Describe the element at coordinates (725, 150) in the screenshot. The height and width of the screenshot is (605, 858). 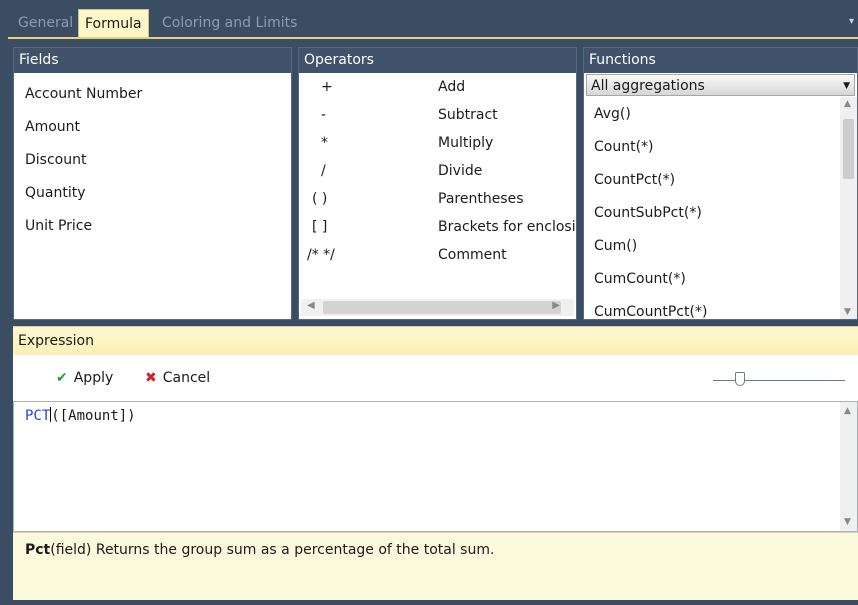
I see `function-item: Count(*)` at that location.